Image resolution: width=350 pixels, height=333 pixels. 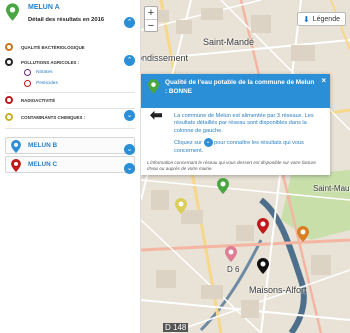 What do you see at coordinates (278, 290) in the screenshot?
I see `map-label-maisons-alfort: Maisons-Alfort` at bounding box center [278, 290].